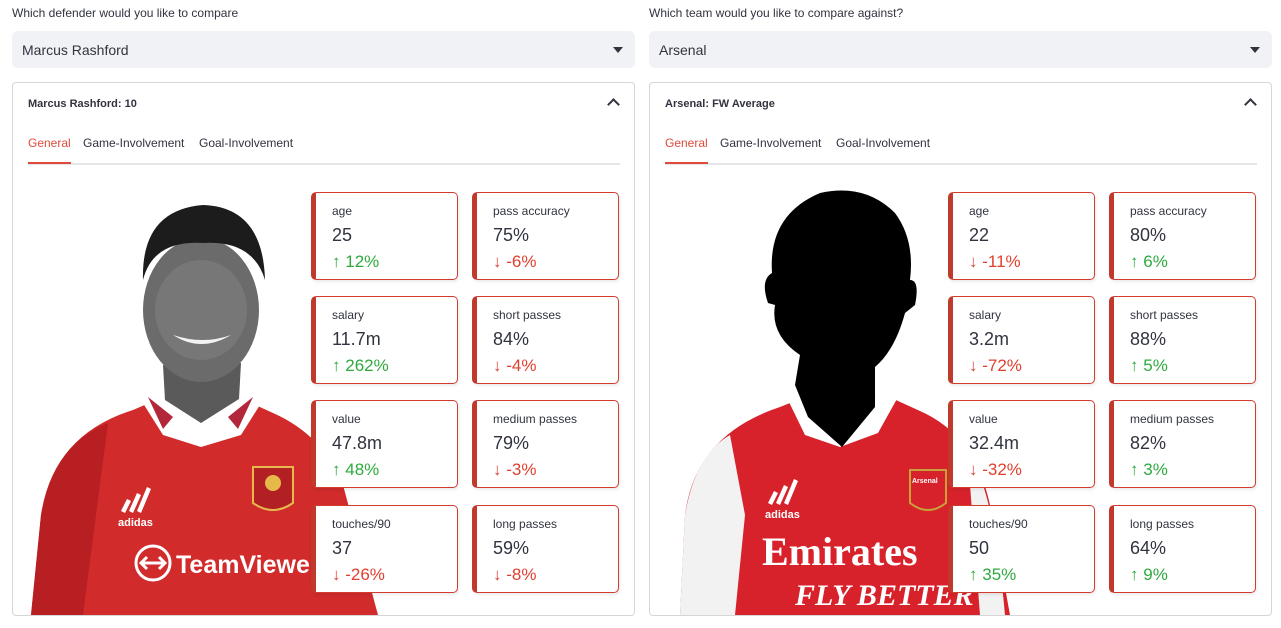  I want to click on stat-card-long-passes: long passes 59% ↓ -8%, so click(545, 549).